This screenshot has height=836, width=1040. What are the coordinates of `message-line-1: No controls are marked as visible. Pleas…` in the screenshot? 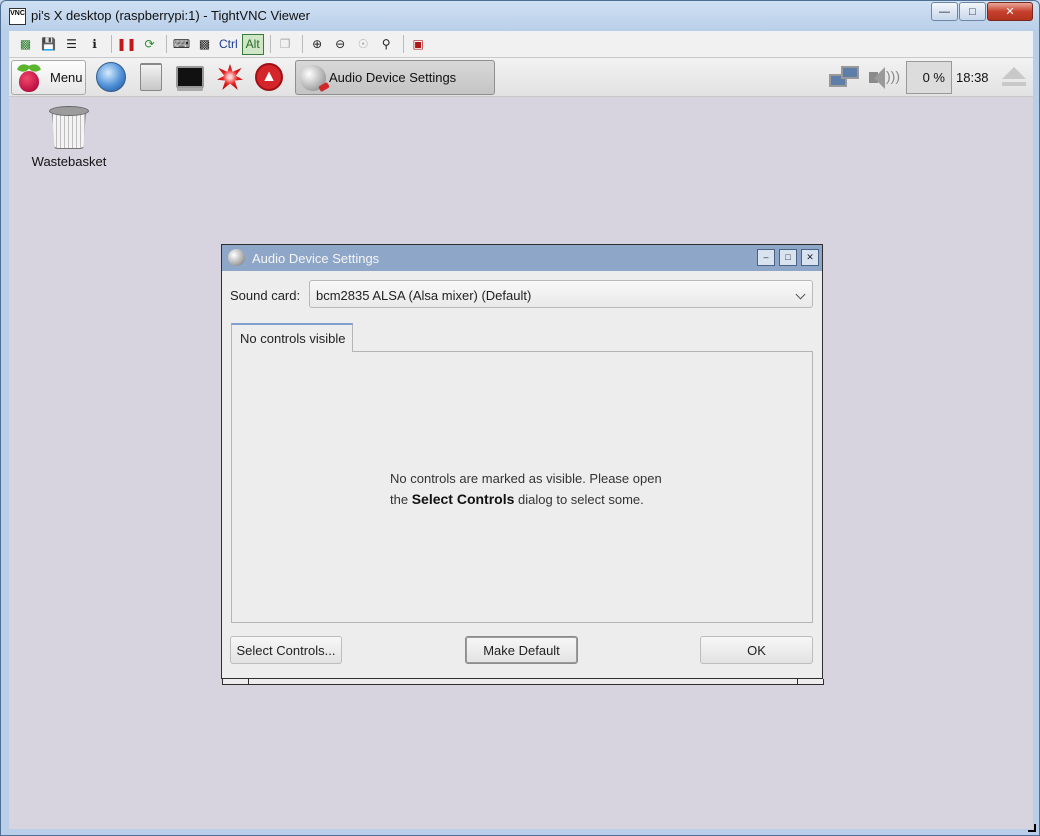 It's located at (526, 478).